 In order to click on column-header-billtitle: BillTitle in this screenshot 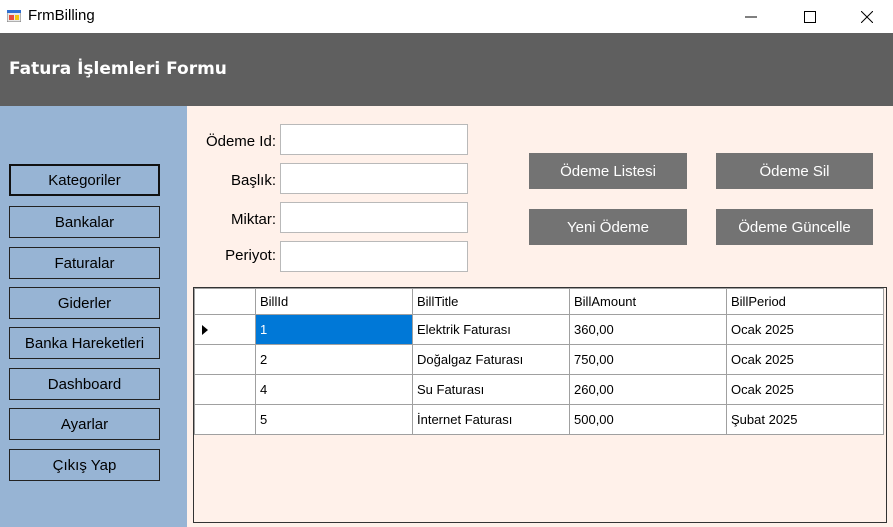, I will do `click(491, 301)`.